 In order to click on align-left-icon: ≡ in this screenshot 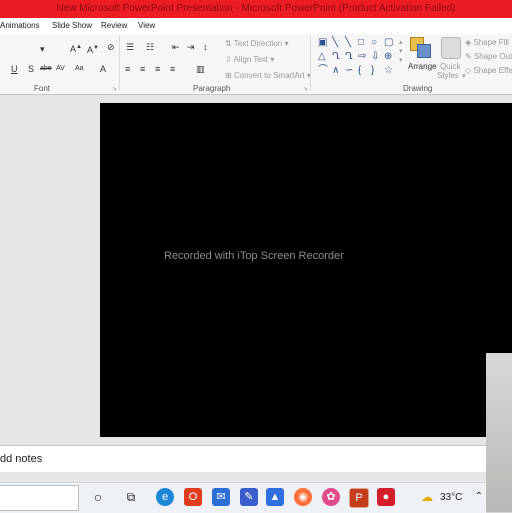, I will do `click(127, 69)`.